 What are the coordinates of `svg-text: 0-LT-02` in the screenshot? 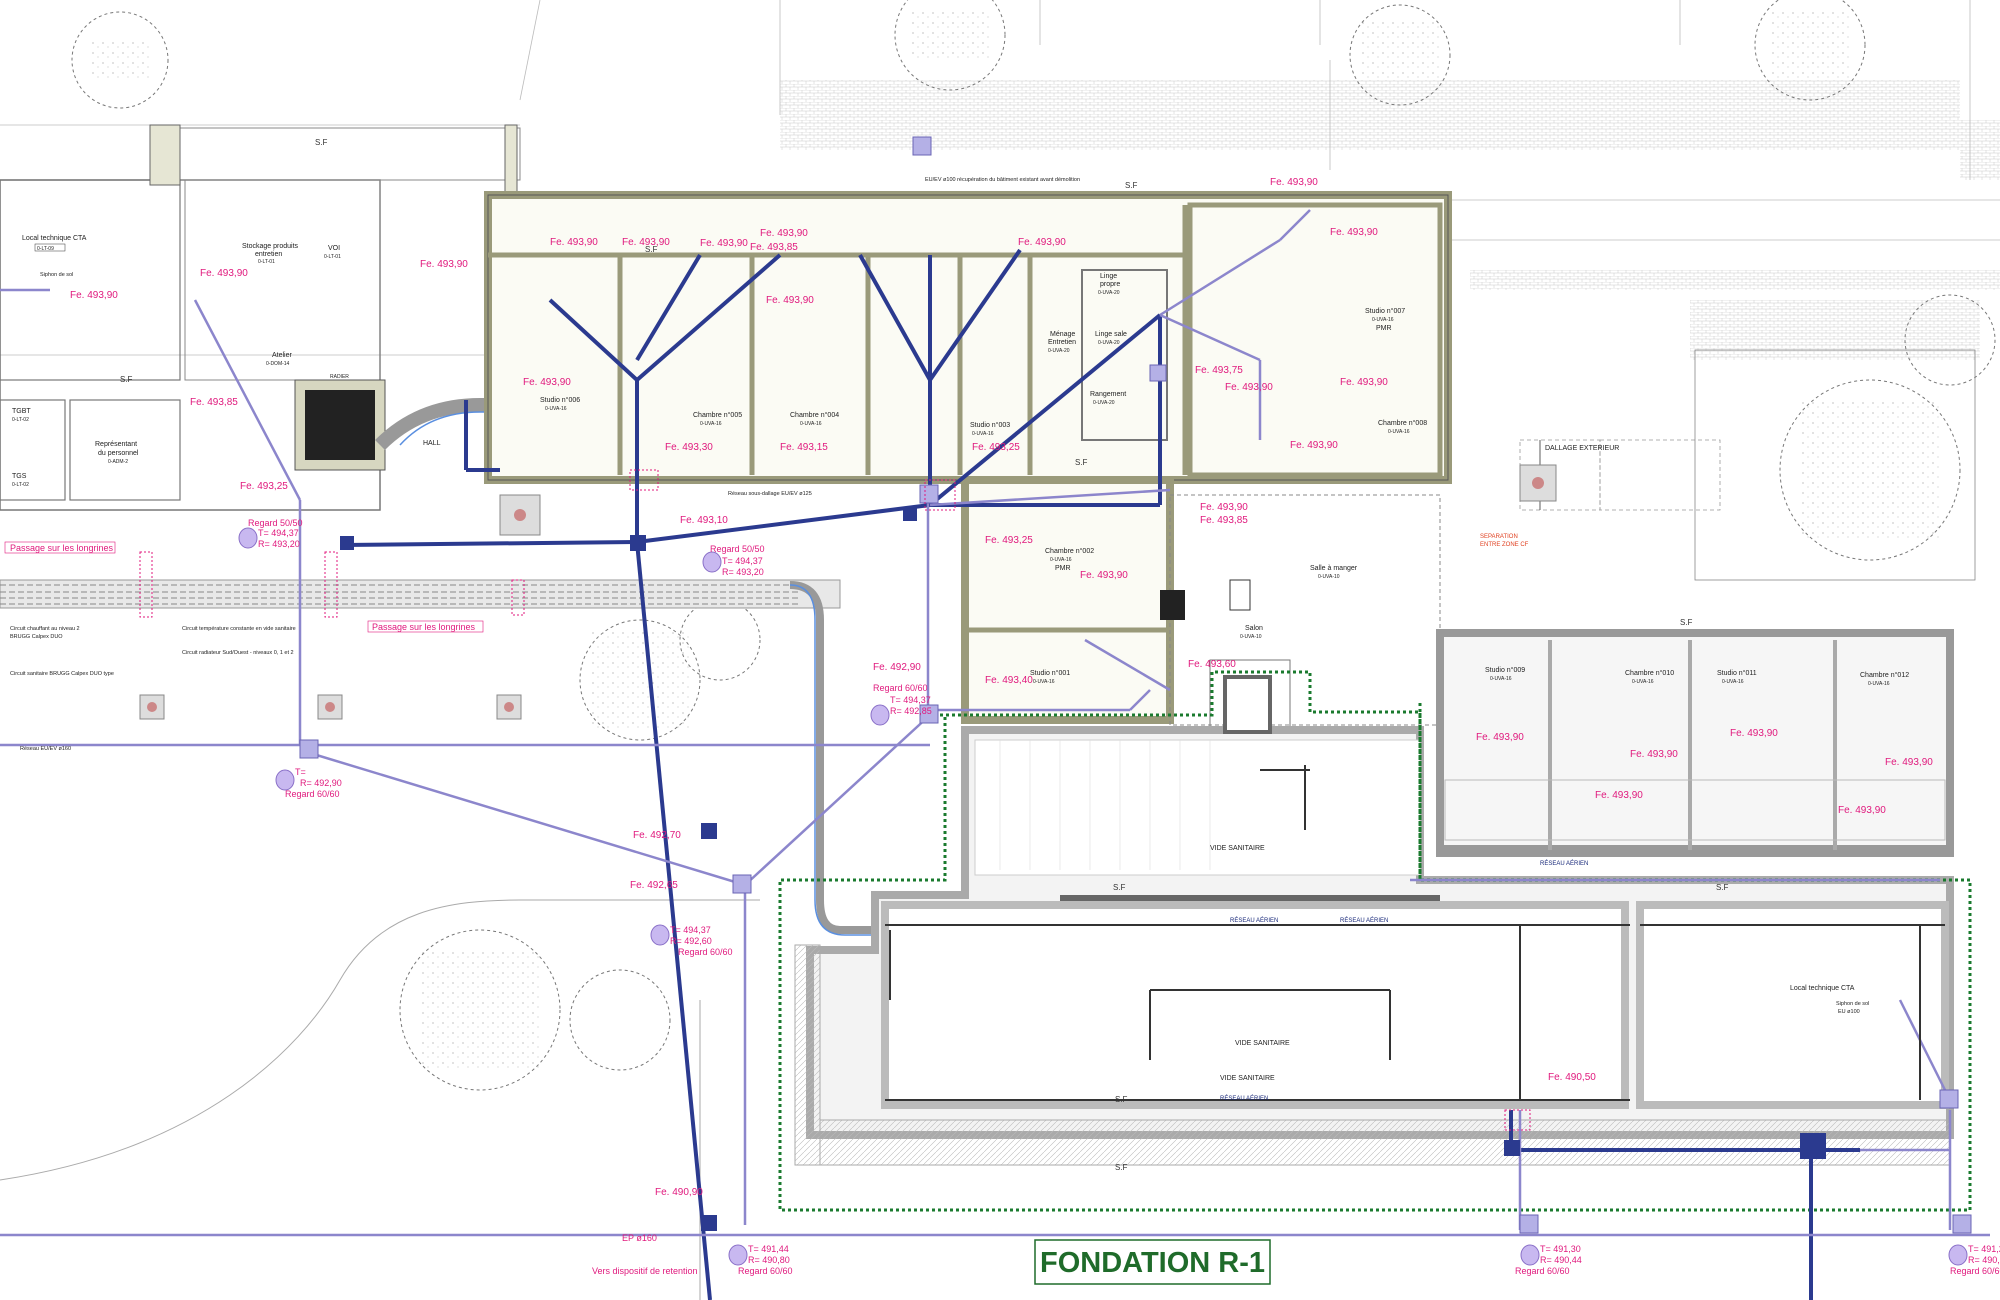 It's located at (20, 420).